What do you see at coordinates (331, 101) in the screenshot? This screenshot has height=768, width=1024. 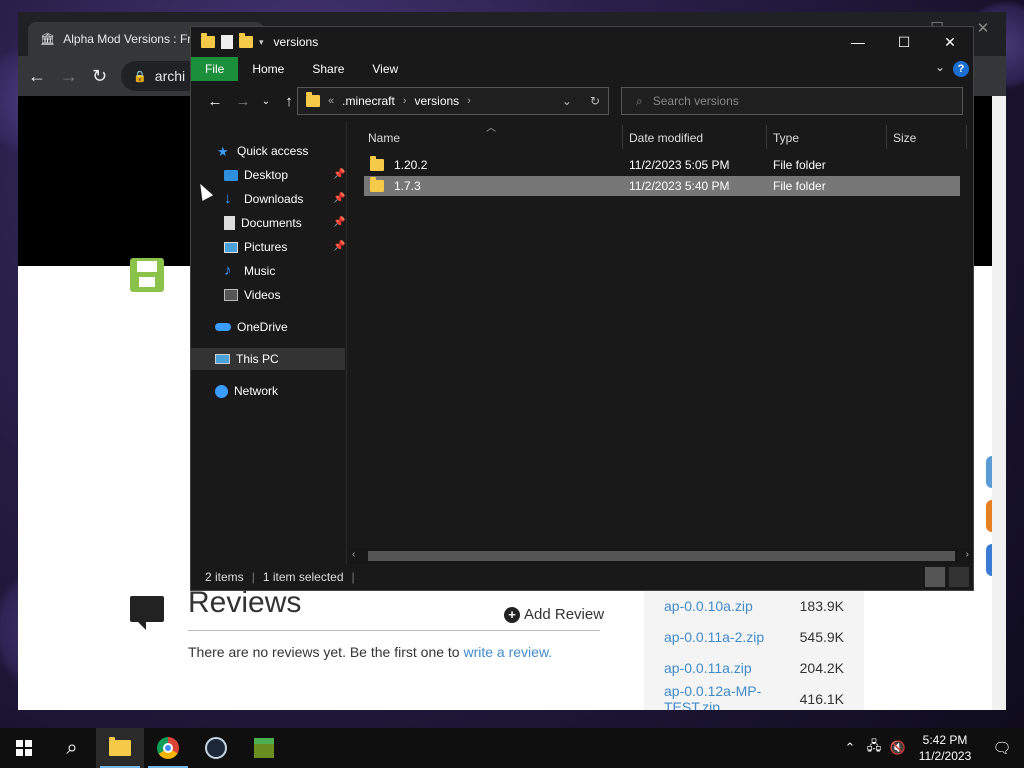 I see `overflow-icon: «` at bounding box center [331, 101].